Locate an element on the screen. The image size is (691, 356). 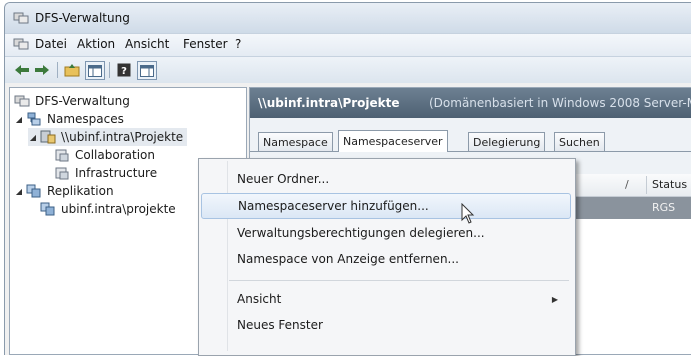
tree-node-label: \\ubinf.intra\Projekte is located at coordinates (122, 137).